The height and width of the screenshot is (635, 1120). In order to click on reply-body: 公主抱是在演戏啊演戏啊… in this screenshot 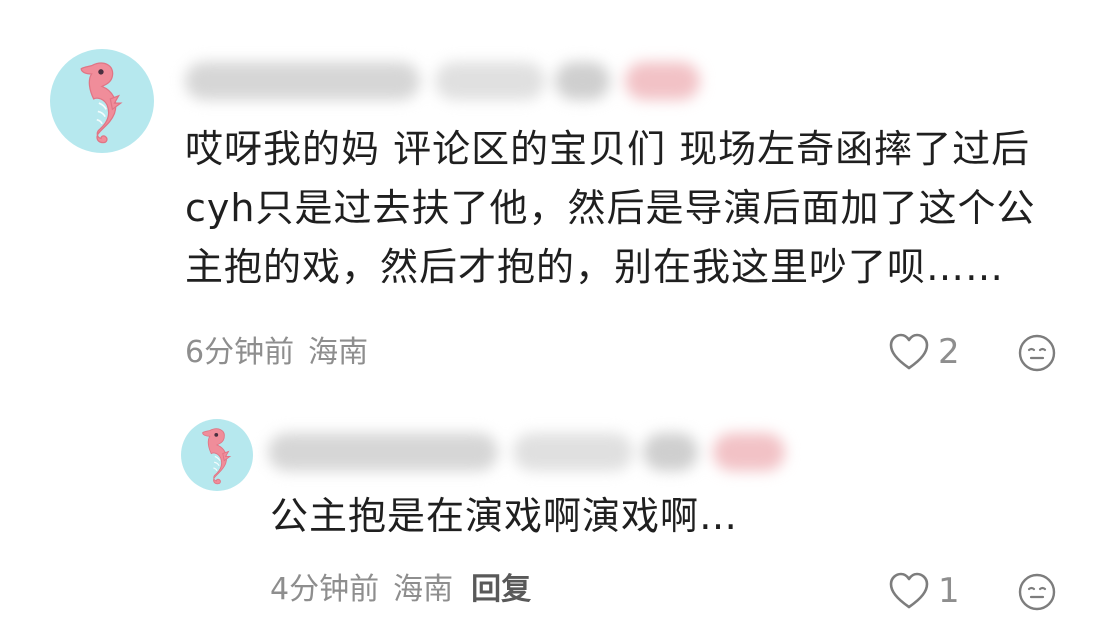, I will do `click(504, 516)`.